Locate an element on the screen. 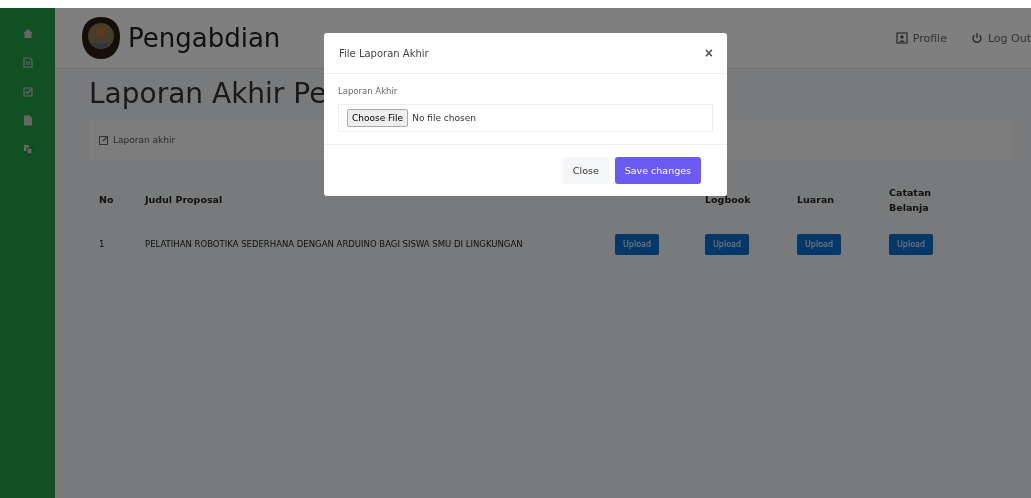  logout-link: Log Out is located at coordinates (1000, 38).